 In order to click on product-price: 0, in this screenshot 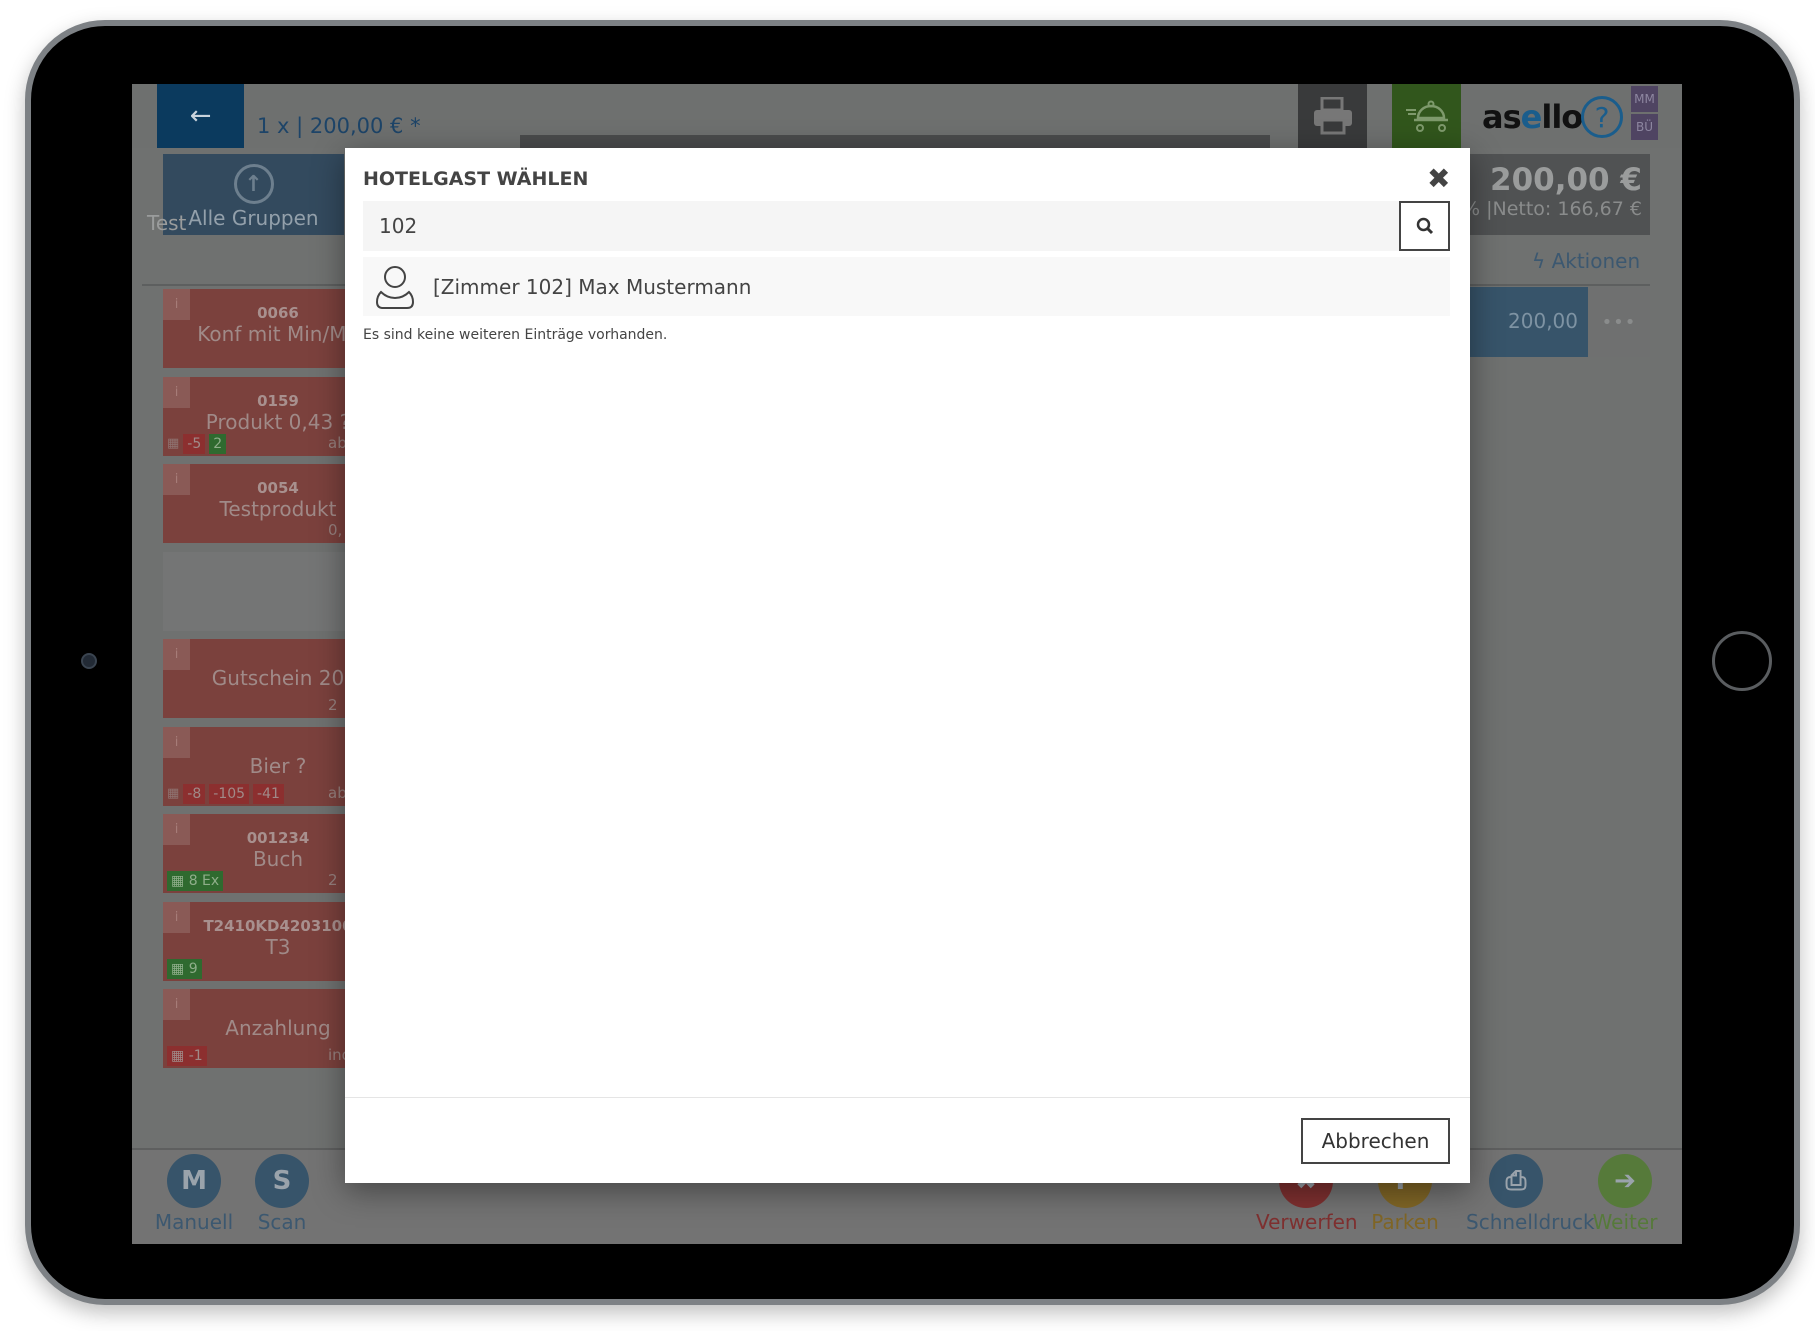, I will do `click(335, 530)`.